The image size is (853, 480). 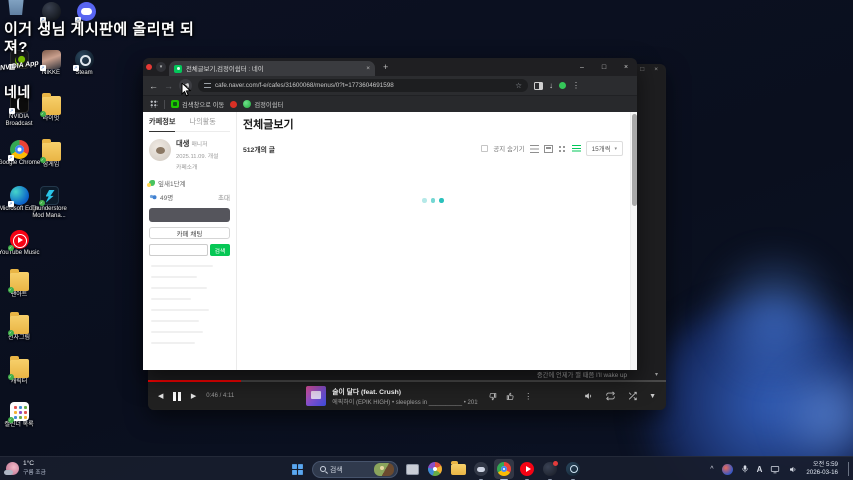 I want to click on desktop-icon-youtube-music: ✓ YouTube Music, so click(x=20, y=243).